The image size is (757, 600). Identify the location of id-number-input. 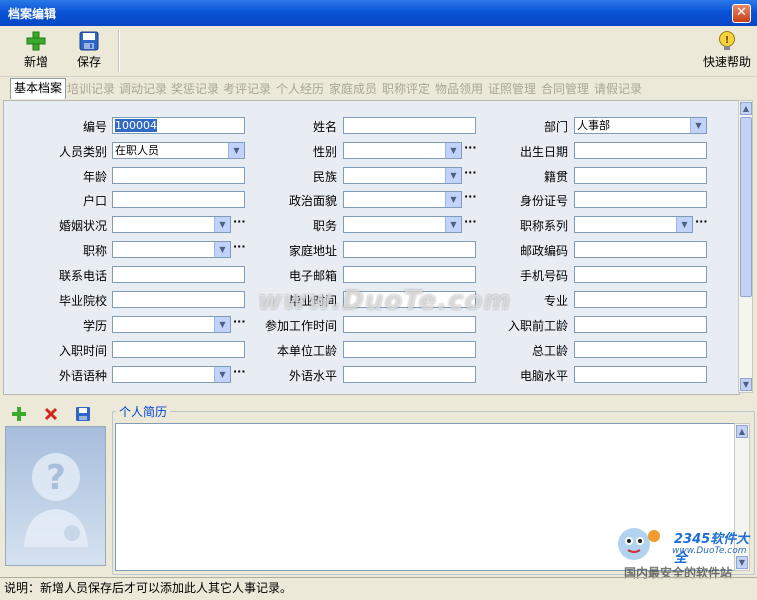
(640, 199).